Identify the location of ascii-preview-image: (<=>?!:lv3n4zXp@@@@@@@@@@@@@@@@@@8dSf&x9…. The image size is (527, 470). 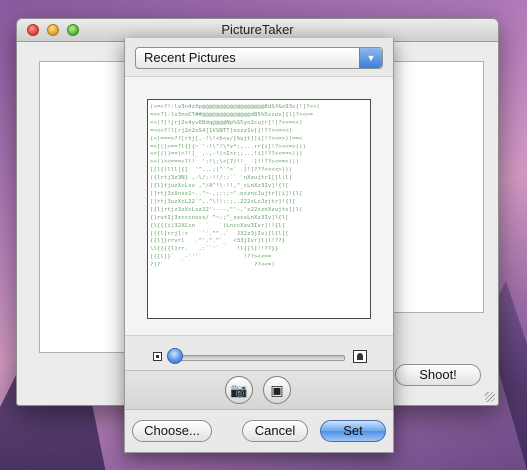
(235, 186).